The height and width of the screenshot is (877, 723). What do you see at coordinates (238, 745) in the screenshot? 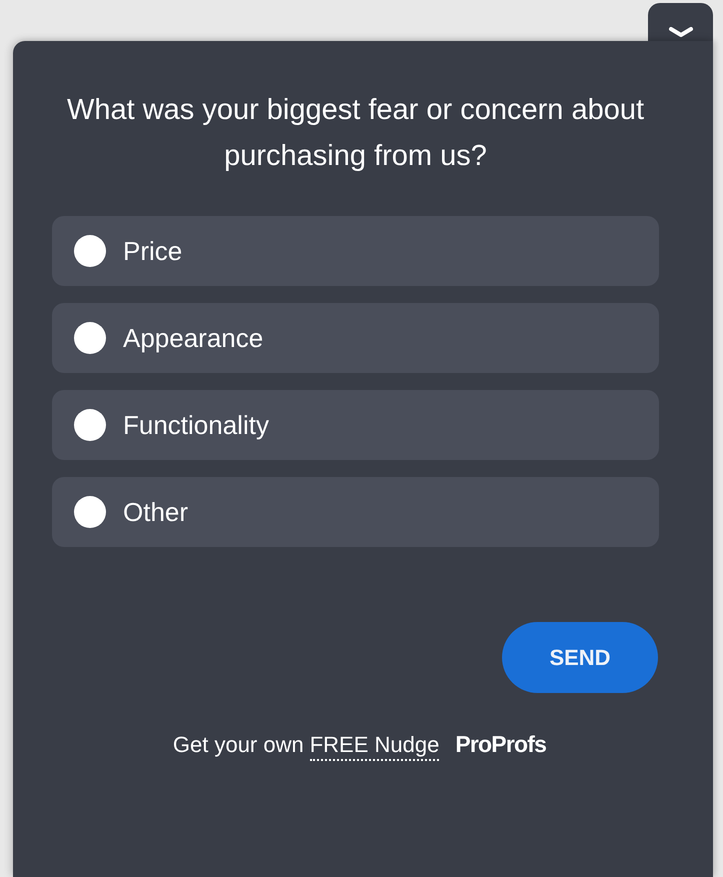
I see `footer-text: Get your own` at bounding box center [238, 745].